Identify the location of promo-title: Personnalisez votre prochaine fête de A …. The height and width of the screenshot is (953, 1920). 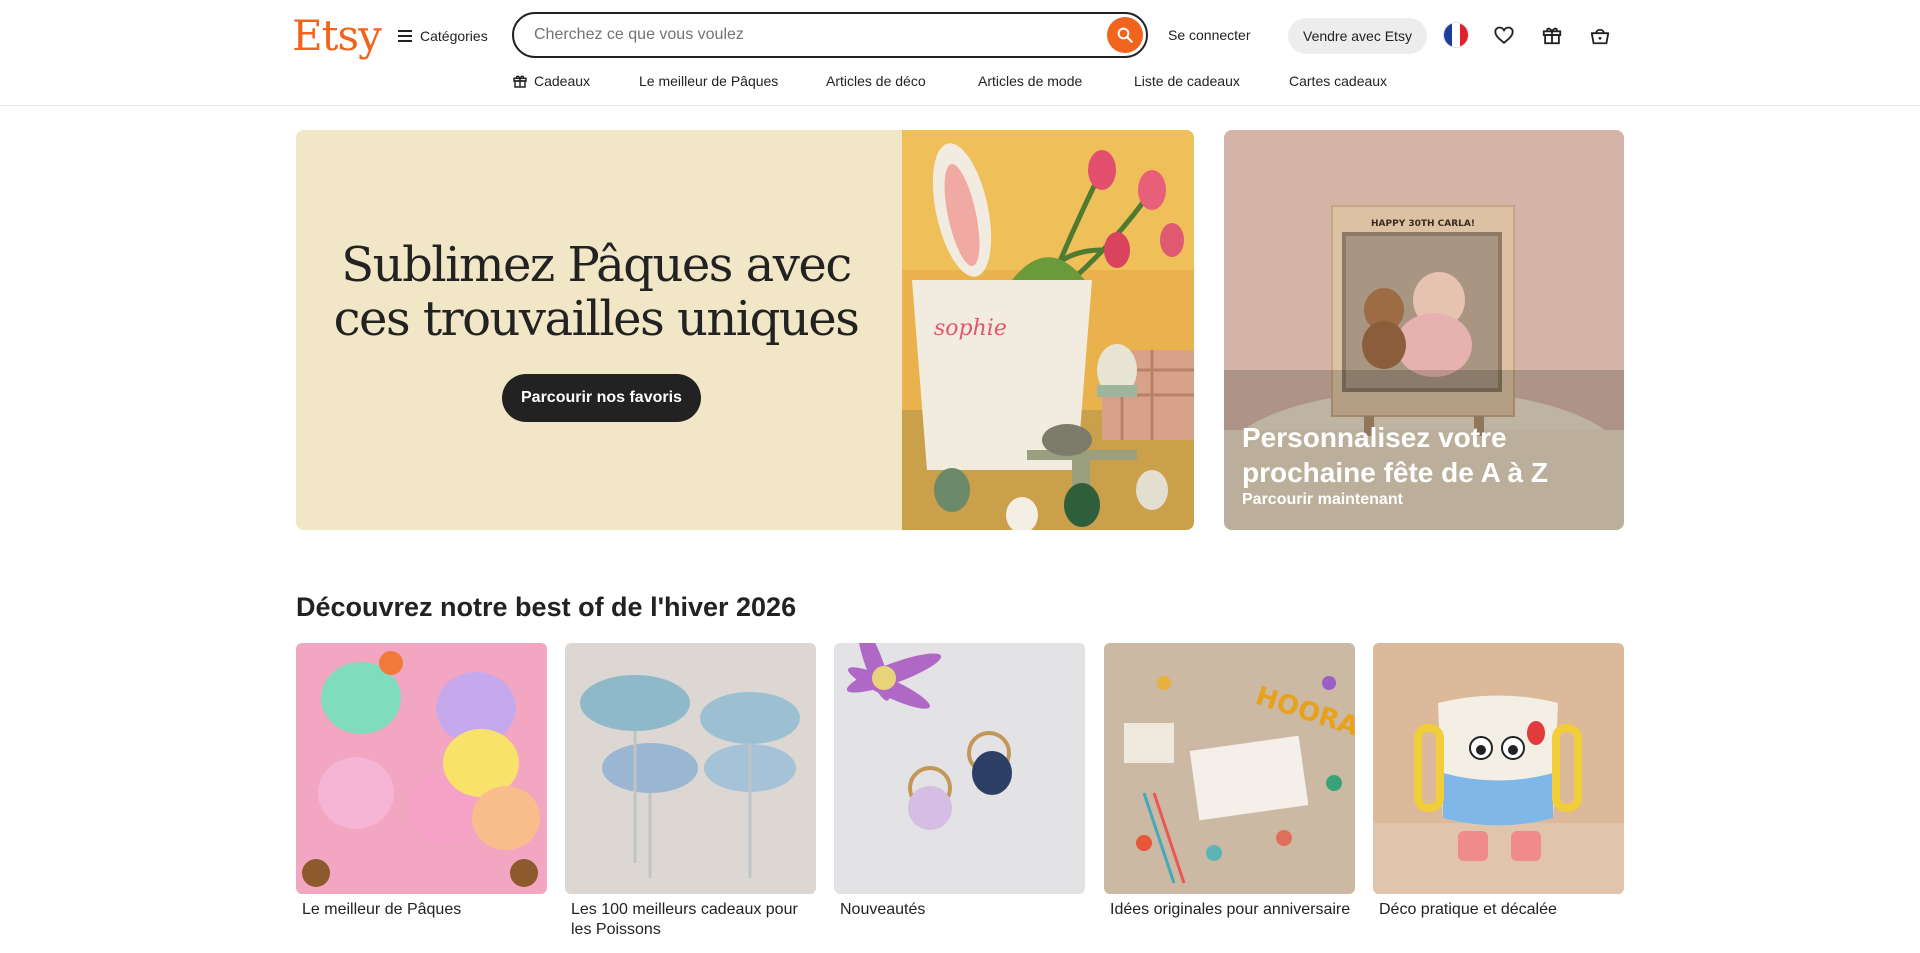
(1395, 455).